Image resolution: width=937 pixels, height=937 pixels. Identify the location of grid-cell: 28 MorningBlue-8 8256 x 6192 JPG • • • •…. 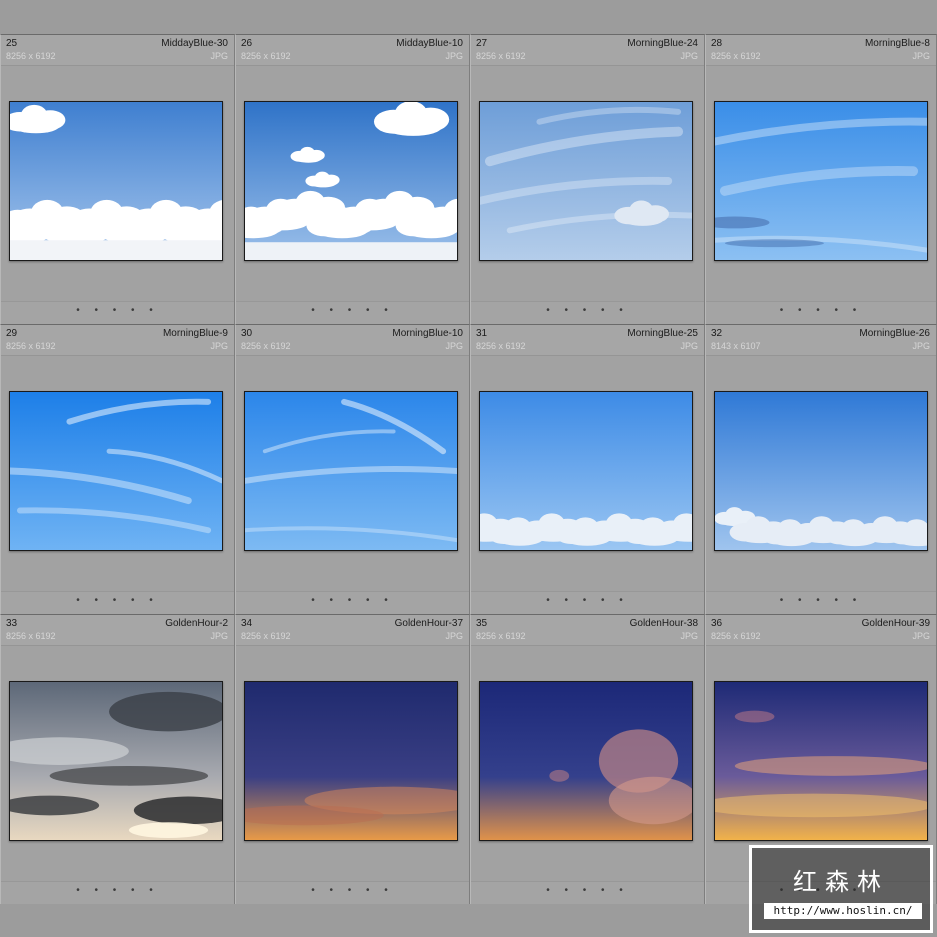
(821, 179).